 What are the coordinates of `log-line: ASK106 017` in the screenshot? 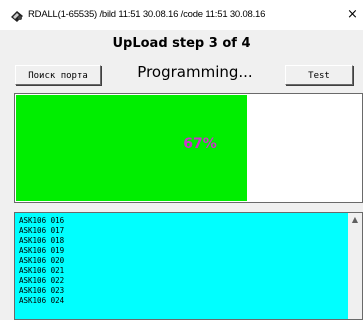 It's located at (42, 230).